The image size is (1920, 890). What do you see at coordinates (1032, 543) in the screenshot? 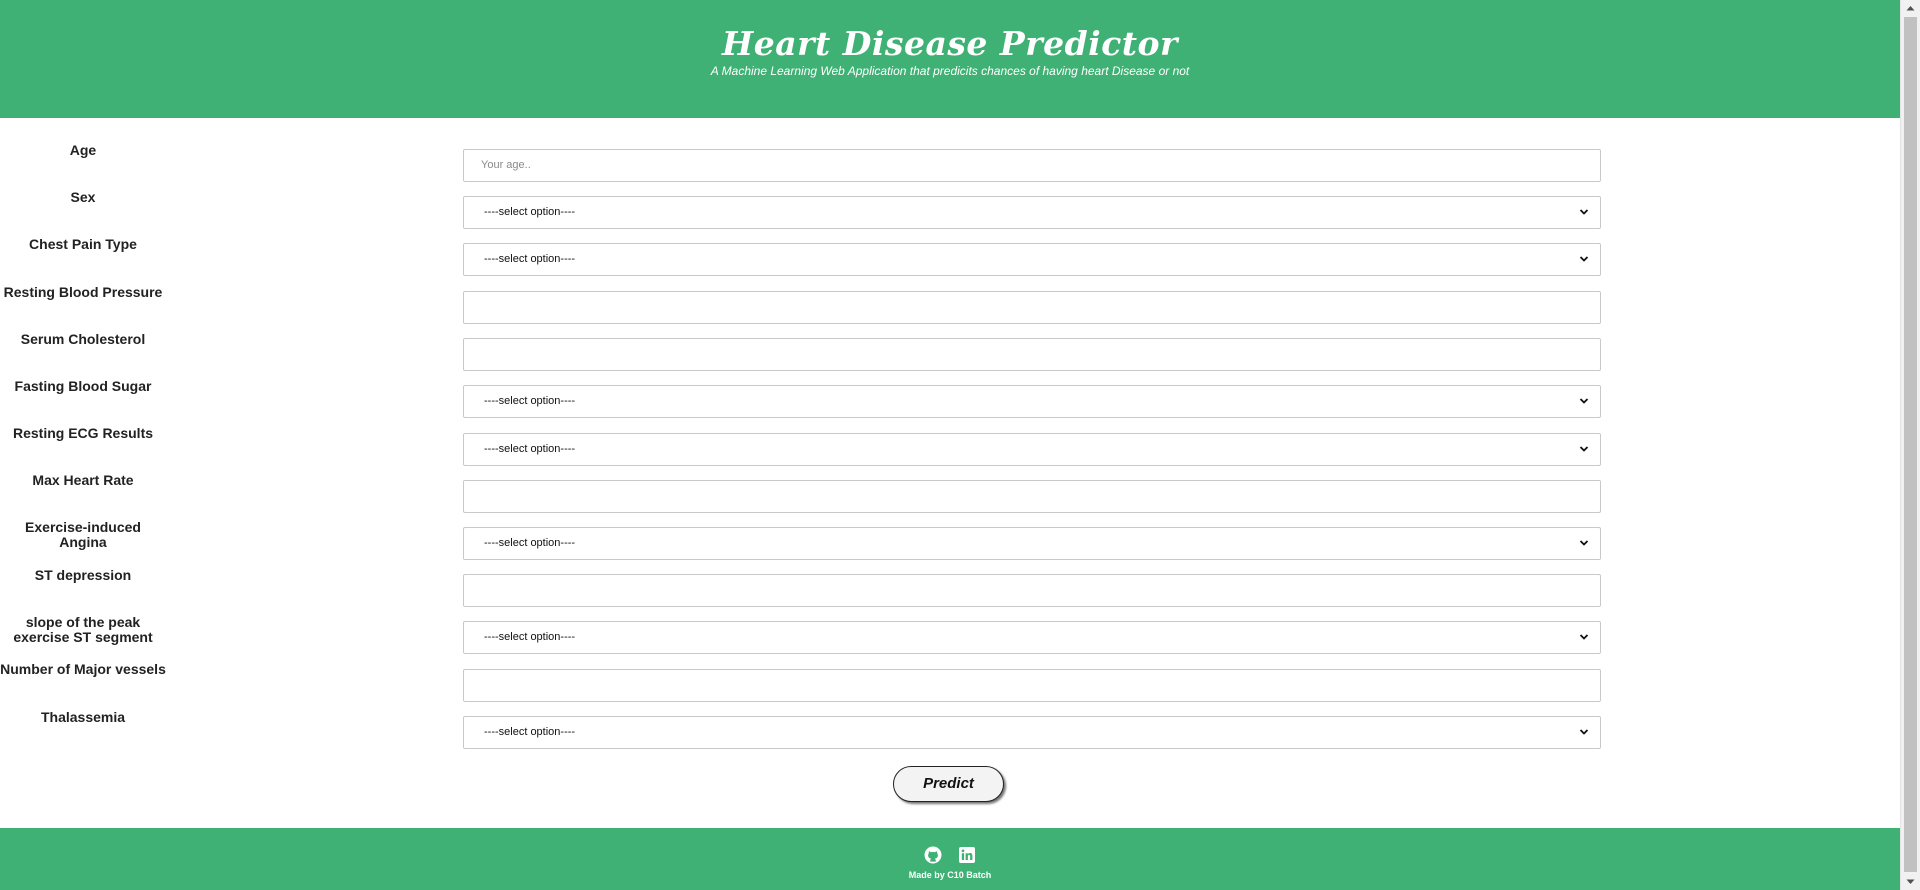
I see `exercise-induced-angina-select: ----select option----` at bounding box center [1032, 543].